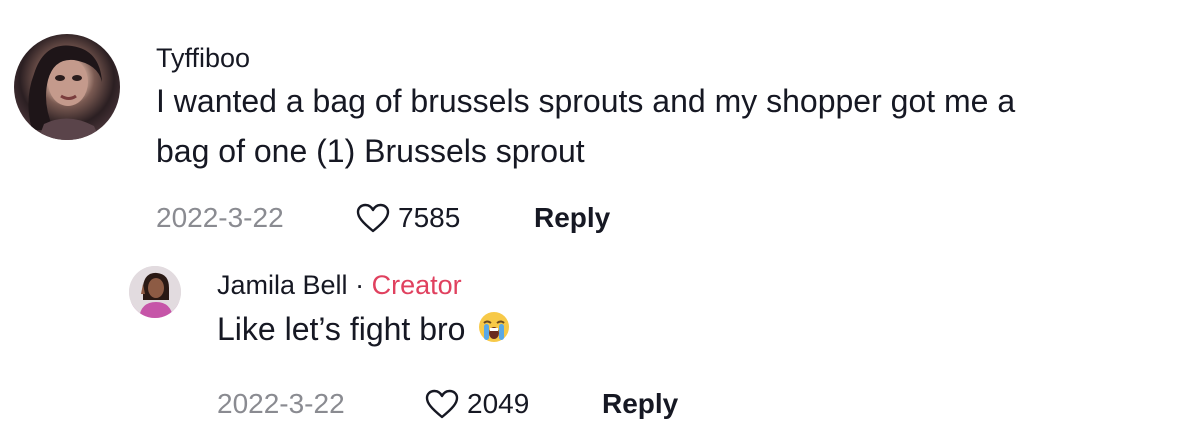 The height and width of the screenshot is (437, 1200). Describe the element at coordinates (416, 285) in the screenshot. I see `creator-badge: Creator` at that location.